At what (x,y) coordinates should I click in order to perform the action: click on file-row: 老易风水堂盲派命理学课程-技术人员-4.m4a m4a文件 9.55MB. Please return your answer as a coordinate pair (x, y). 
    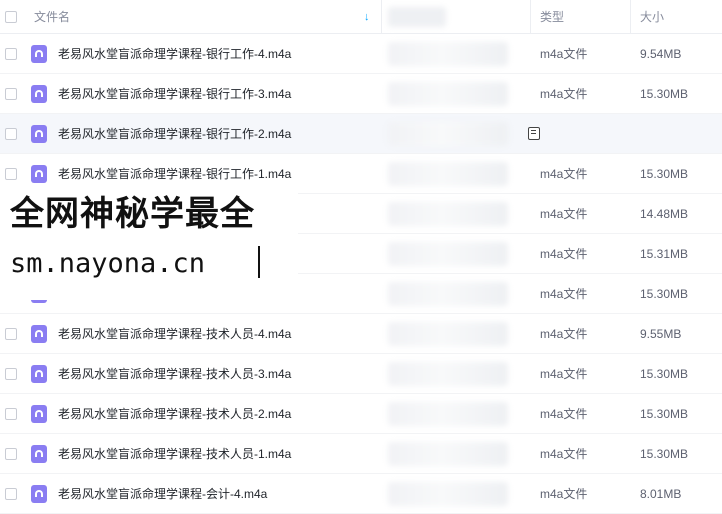
    Looking at the image, I should click on (361, 334).